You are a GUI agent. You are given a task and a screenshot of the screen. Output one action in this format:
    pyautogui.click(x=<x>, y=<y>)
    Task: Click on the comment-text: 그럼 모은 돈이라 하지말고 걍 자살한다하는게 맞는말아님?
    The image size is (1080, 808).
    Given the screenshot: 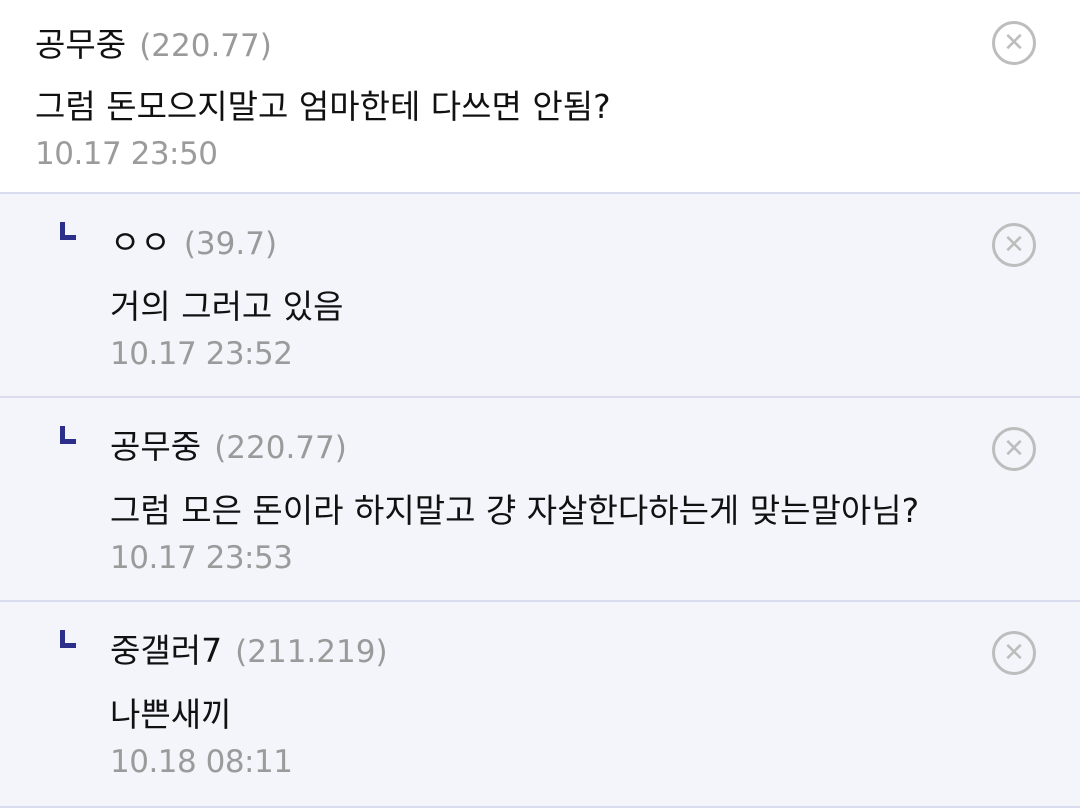 What is the action you would take?
    pyautogui.click(x=515, y=510)
    